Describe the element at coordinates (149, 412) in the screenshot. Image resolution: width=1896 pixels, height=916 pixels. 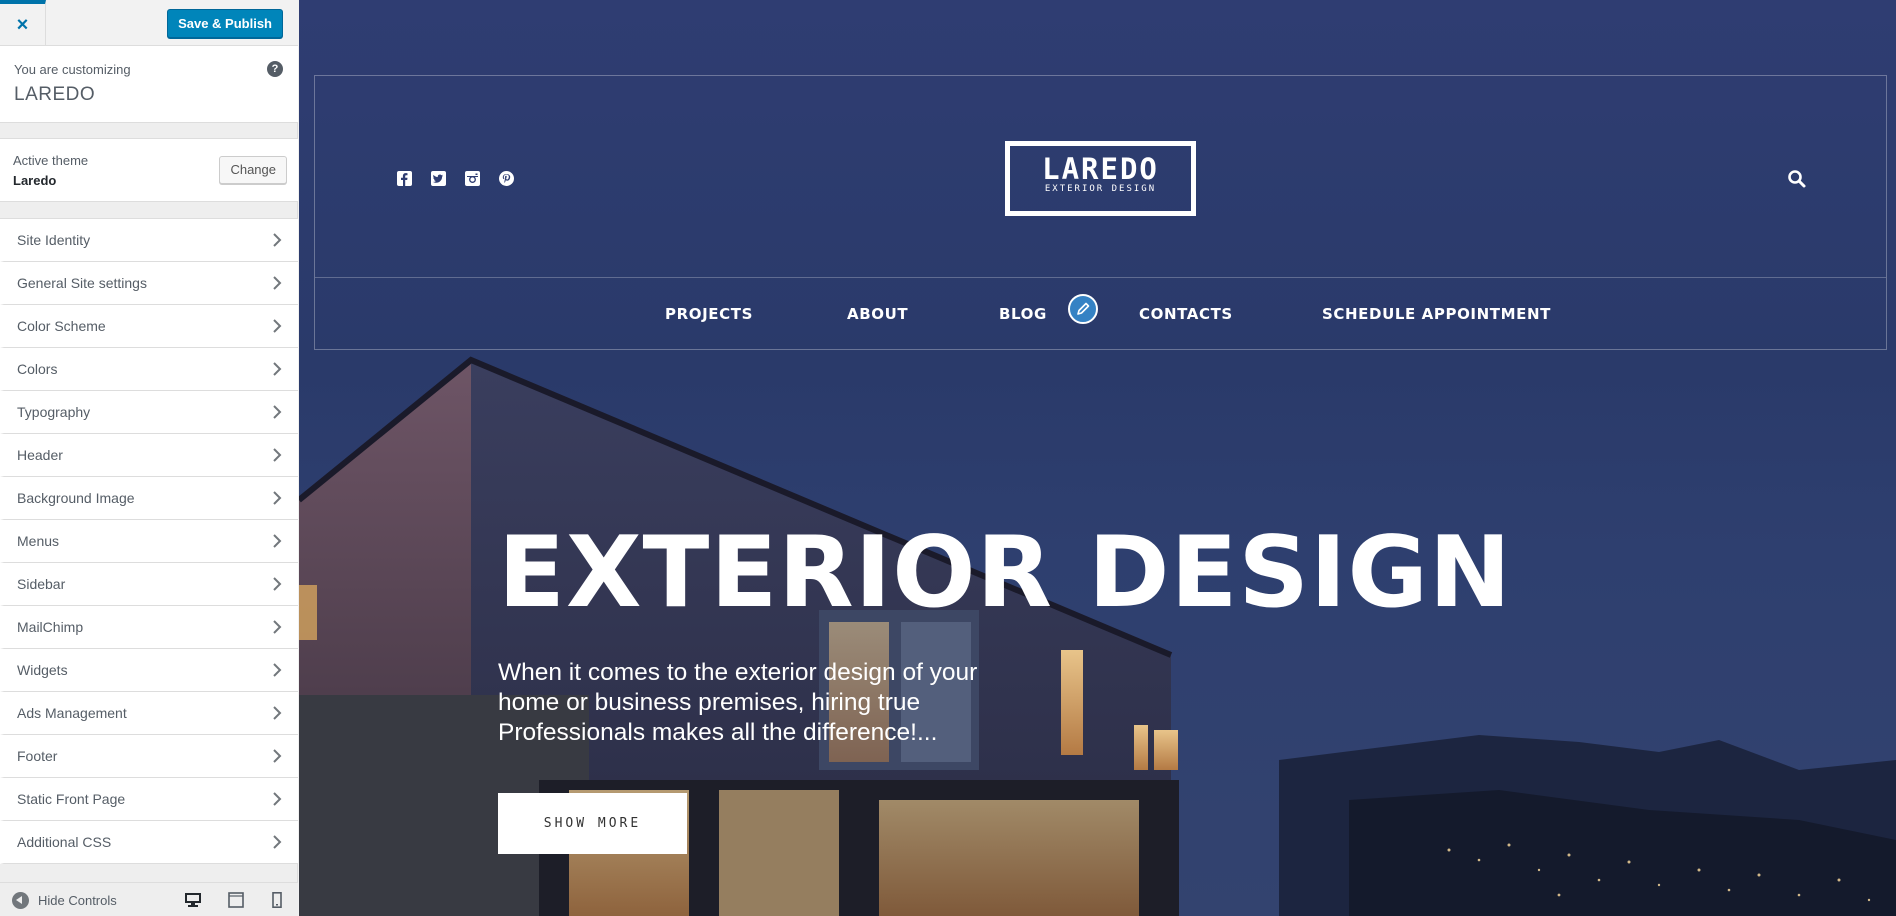
I see `section-typography: Typography` at that location.